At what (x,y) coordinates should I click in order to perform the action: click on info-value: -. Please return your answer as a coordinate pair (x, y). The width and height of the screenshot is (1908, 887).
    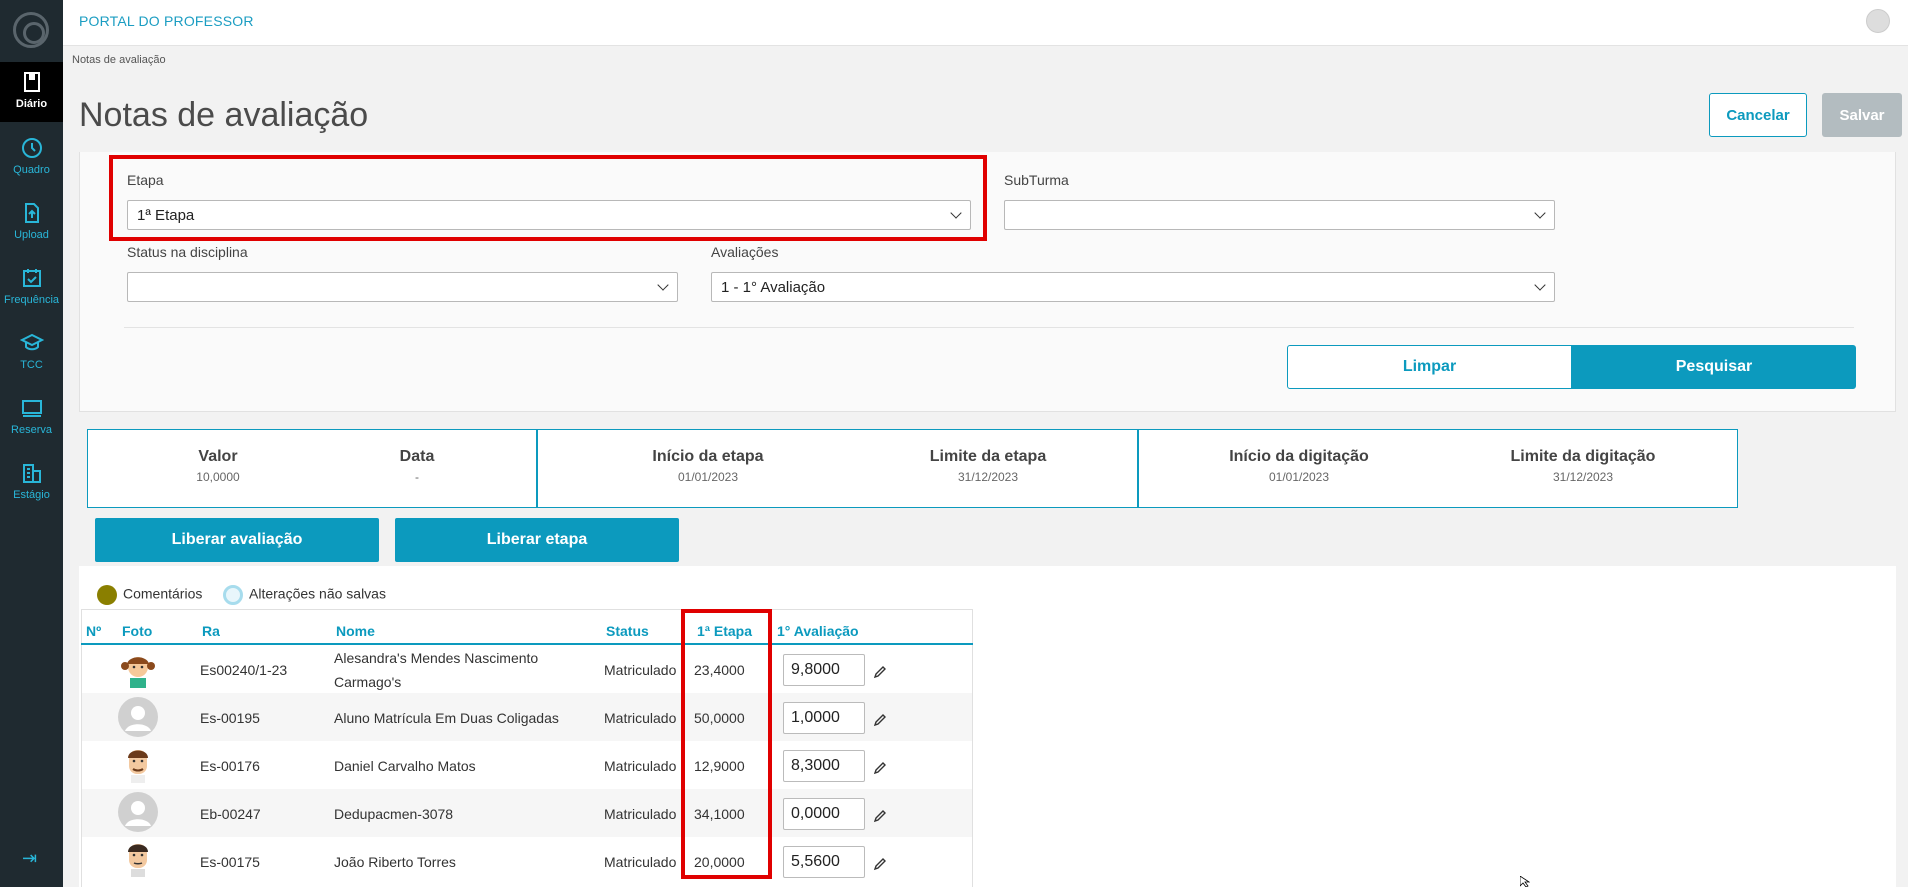
    Looking at the image, I should click on (417, 477).